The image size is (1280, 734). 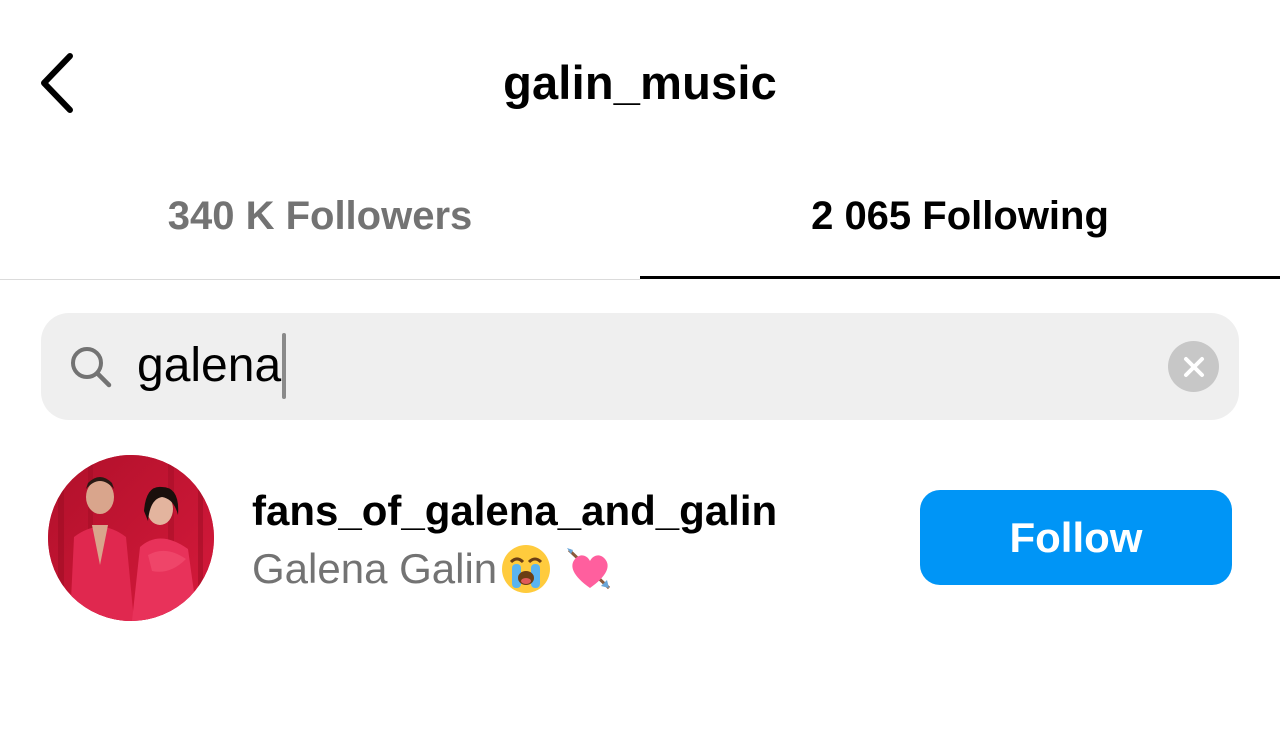 What do you see at coordinates (209, 365) in the screenshot?
I see `search-input-value: galena` at bounding box center [209, 365].